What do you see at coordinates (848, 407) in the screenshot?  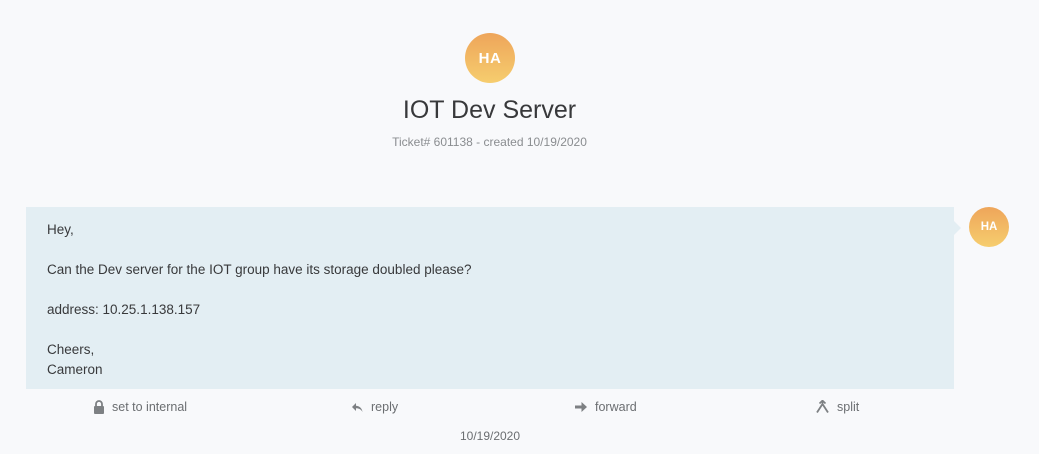 I see `split-label: split` at bounding box center [848, 407].